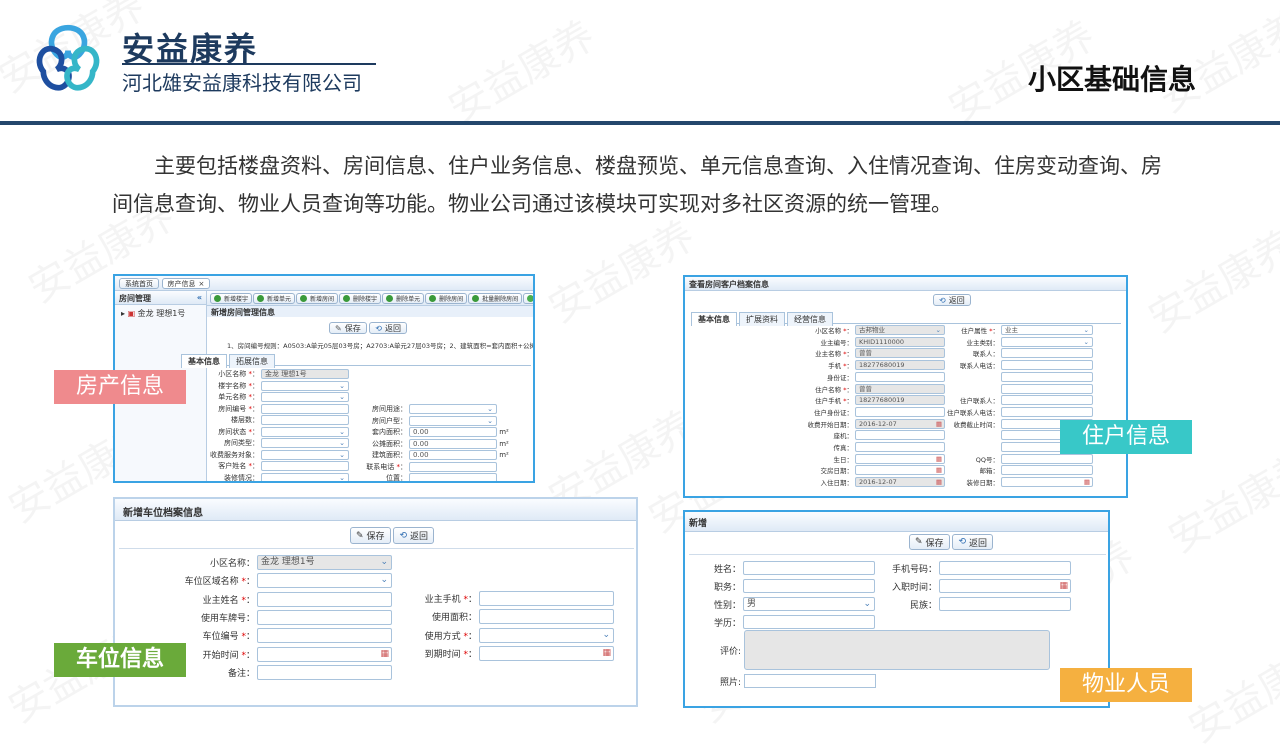  Describe the element at coordinates (900, 330) in the screenshot. I see `field-input: 古邦物业 ⌄` at that location.